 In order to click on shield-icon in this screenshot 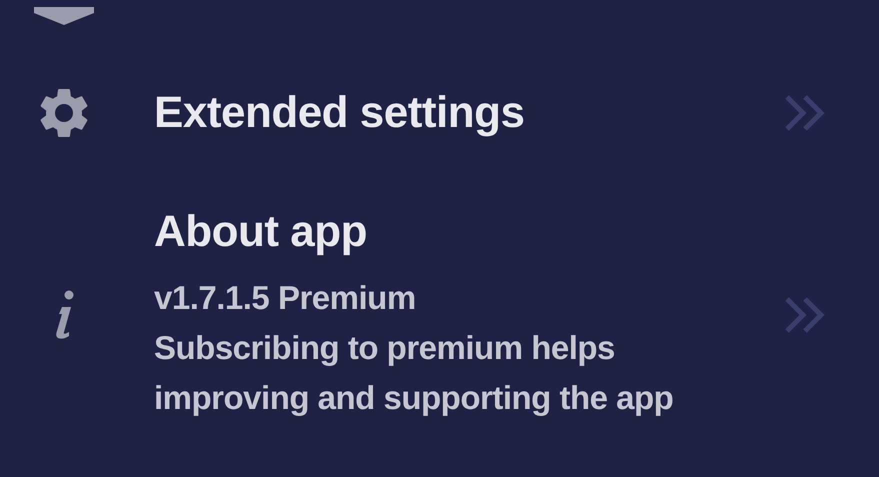, I will do `click(64, 17)`.